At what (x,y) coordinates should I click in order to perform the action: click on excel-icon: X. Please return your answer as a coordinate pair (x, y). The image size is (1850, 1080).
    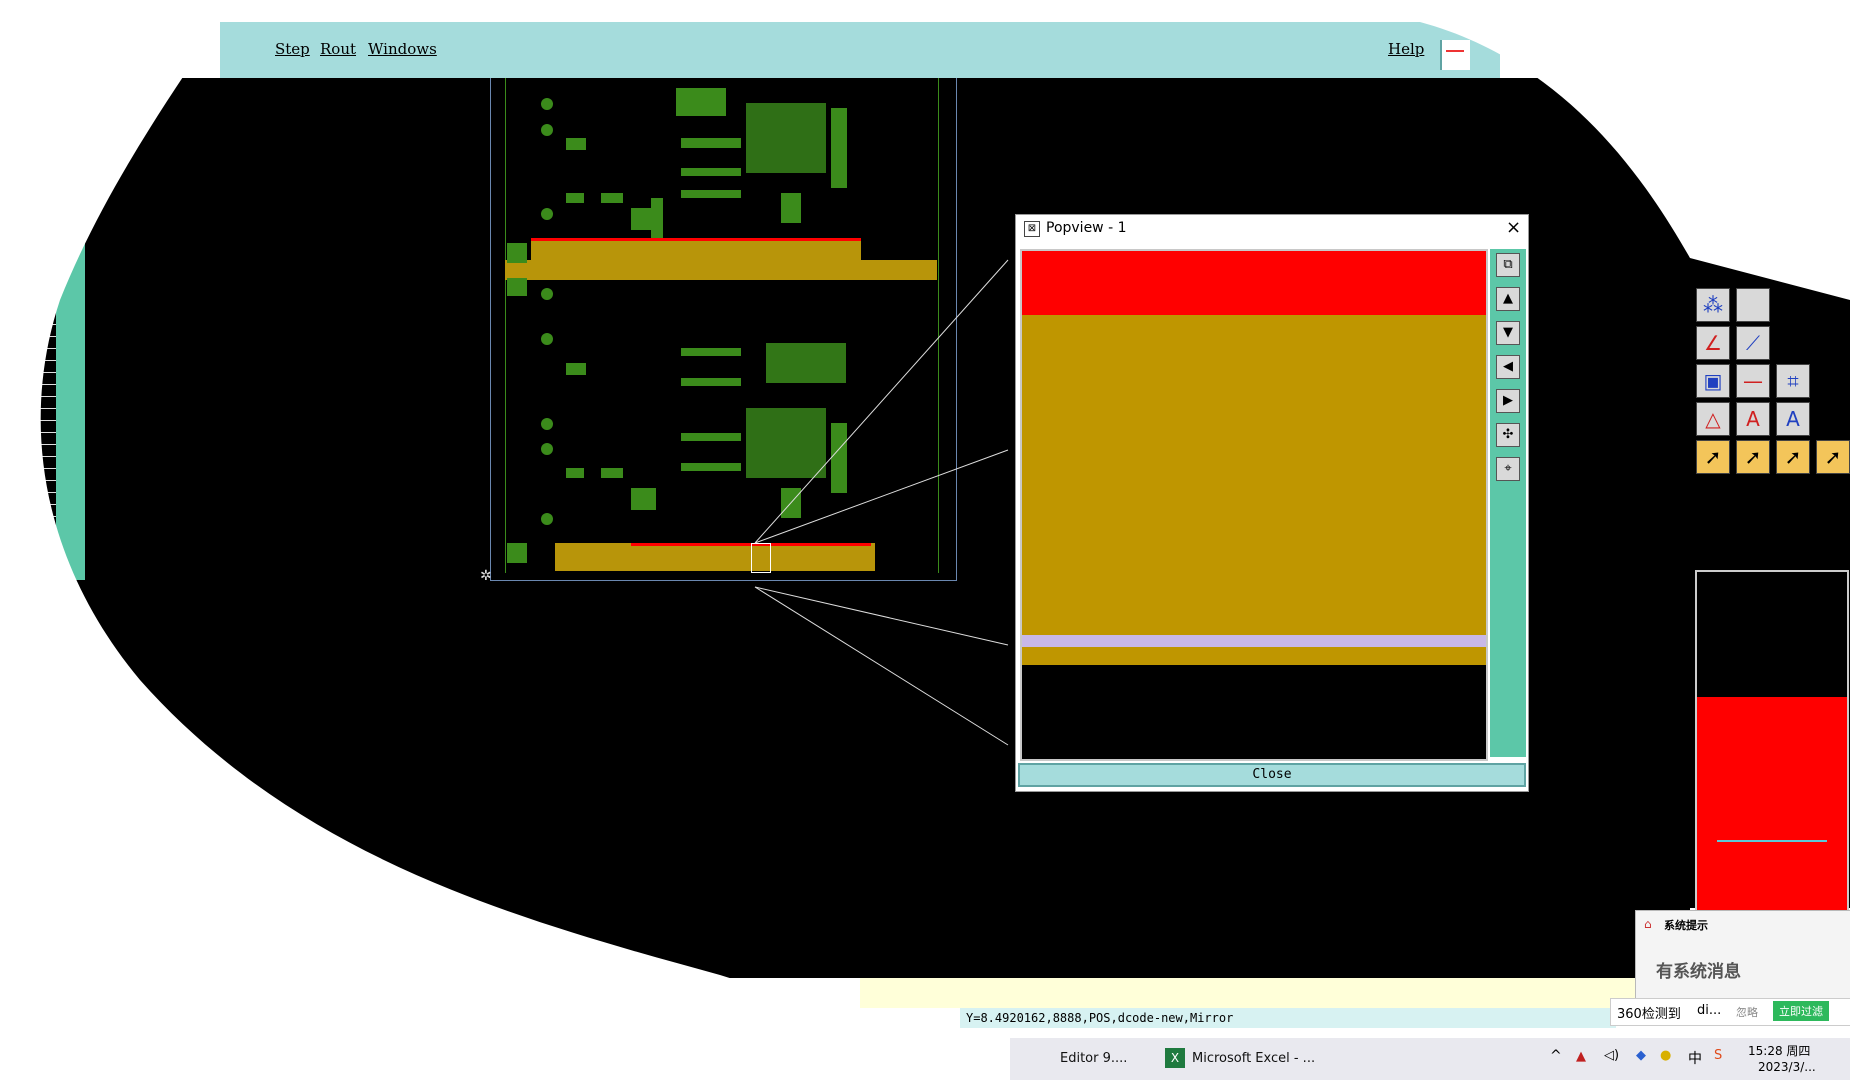
    Looking at the image, I should click on (1175, 1058).